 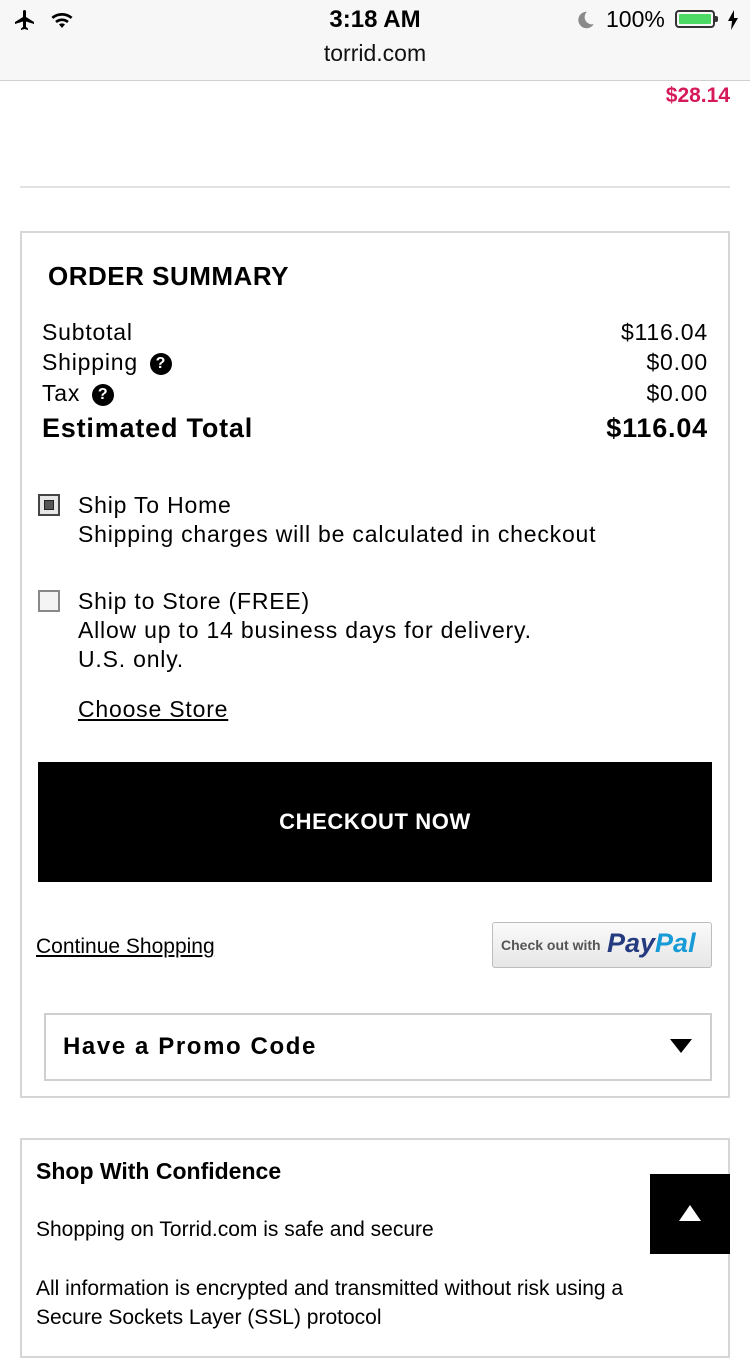 I want to click on cart-item-price: $28.14, so click(x=697, y=95).